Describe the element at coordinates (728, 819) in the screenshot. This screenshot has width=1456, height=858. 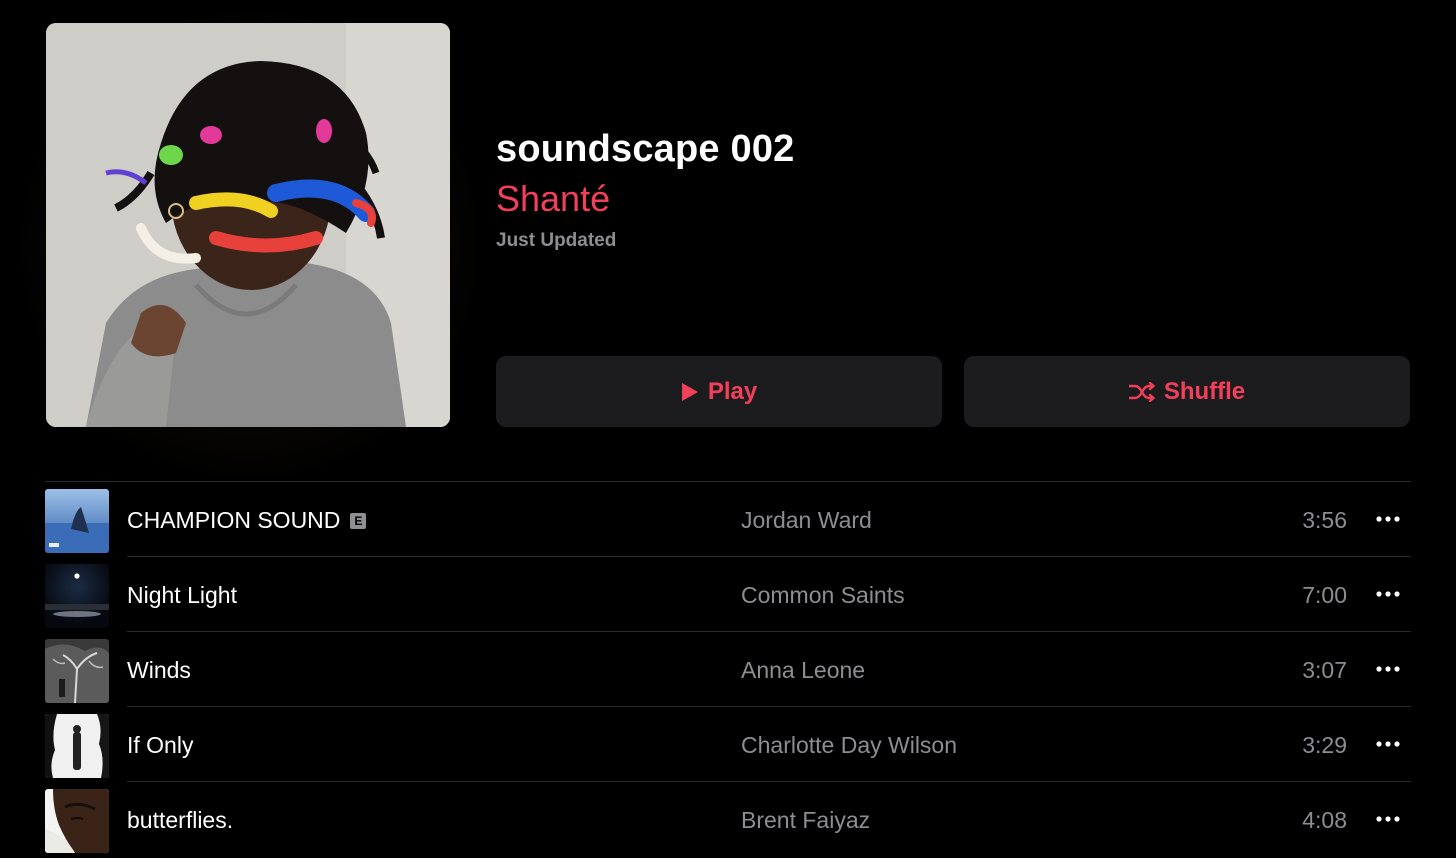
I see `track-row: butterflies. Brent Faiyaz 4:08` at that location.